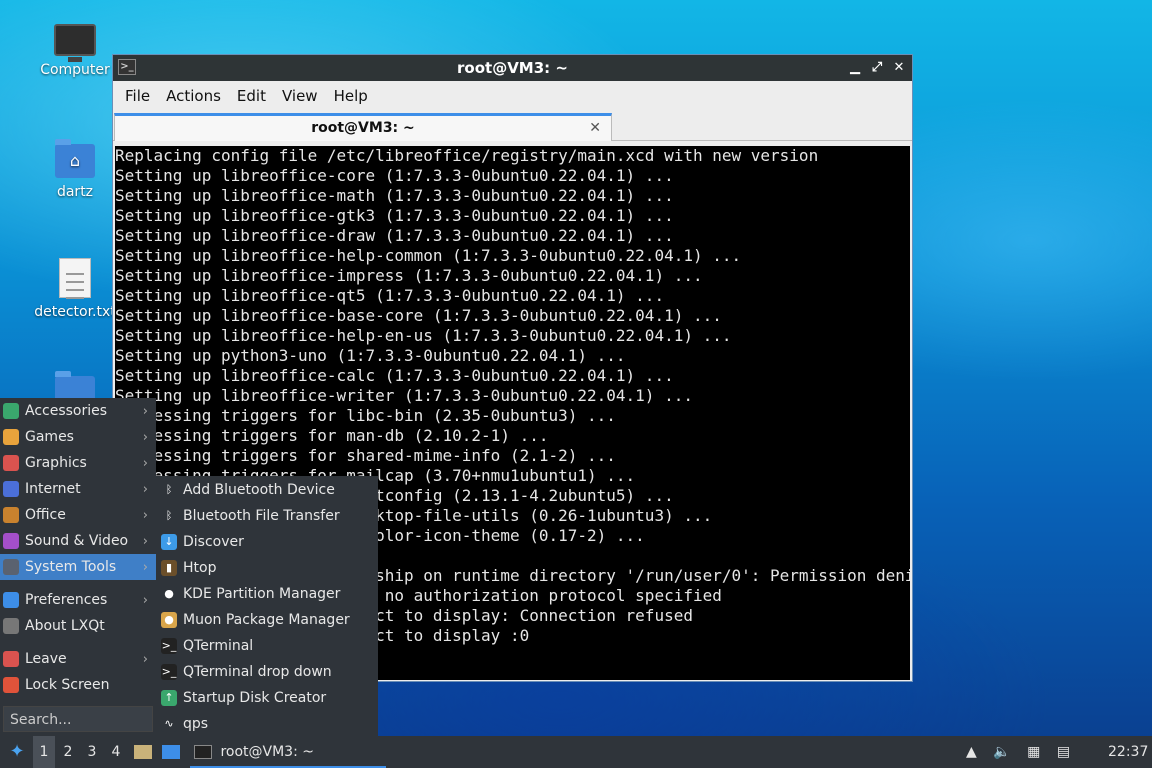 This screenshot has height=768, width=1152. I want to click on taskbar-task-terminal: root@VM3: ~, so click(288, 752).